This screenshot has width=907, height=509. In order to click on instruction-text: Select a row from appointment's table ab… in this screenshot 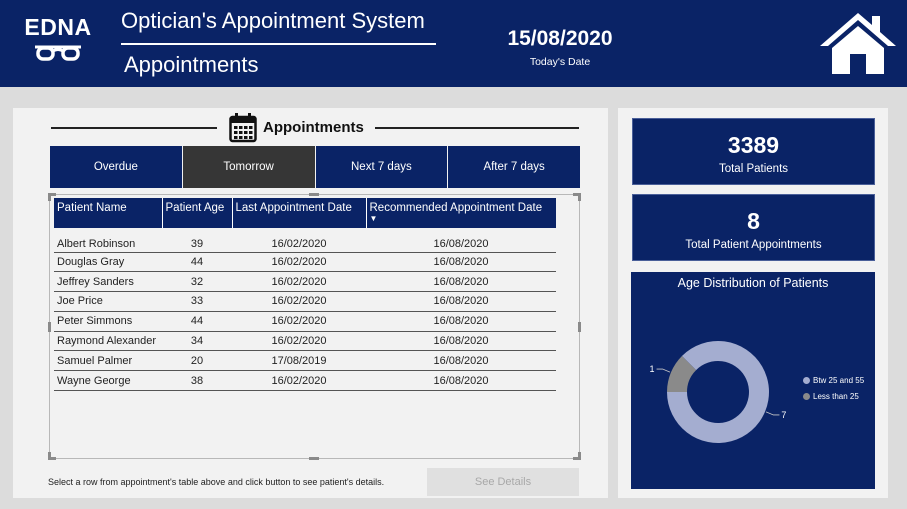, I will do `click(216, 482)`.